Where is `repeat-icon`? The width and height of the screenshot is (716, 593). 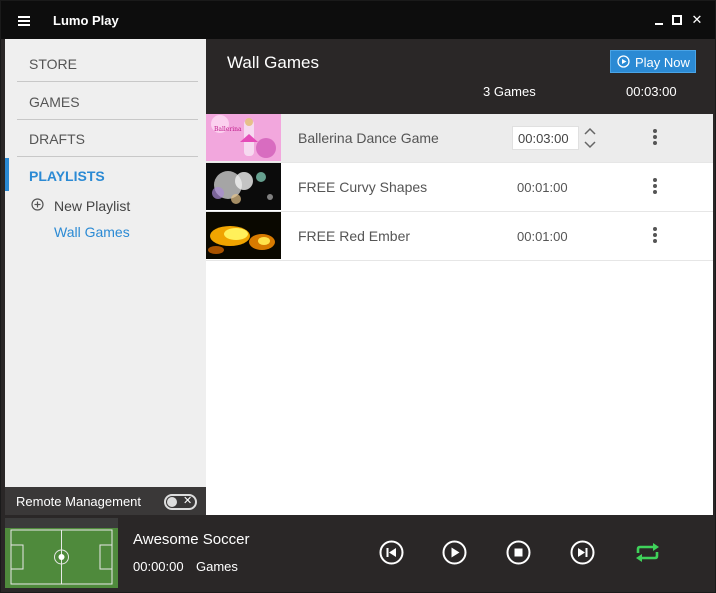
repeat-icon is located at coordinates (647, 552).